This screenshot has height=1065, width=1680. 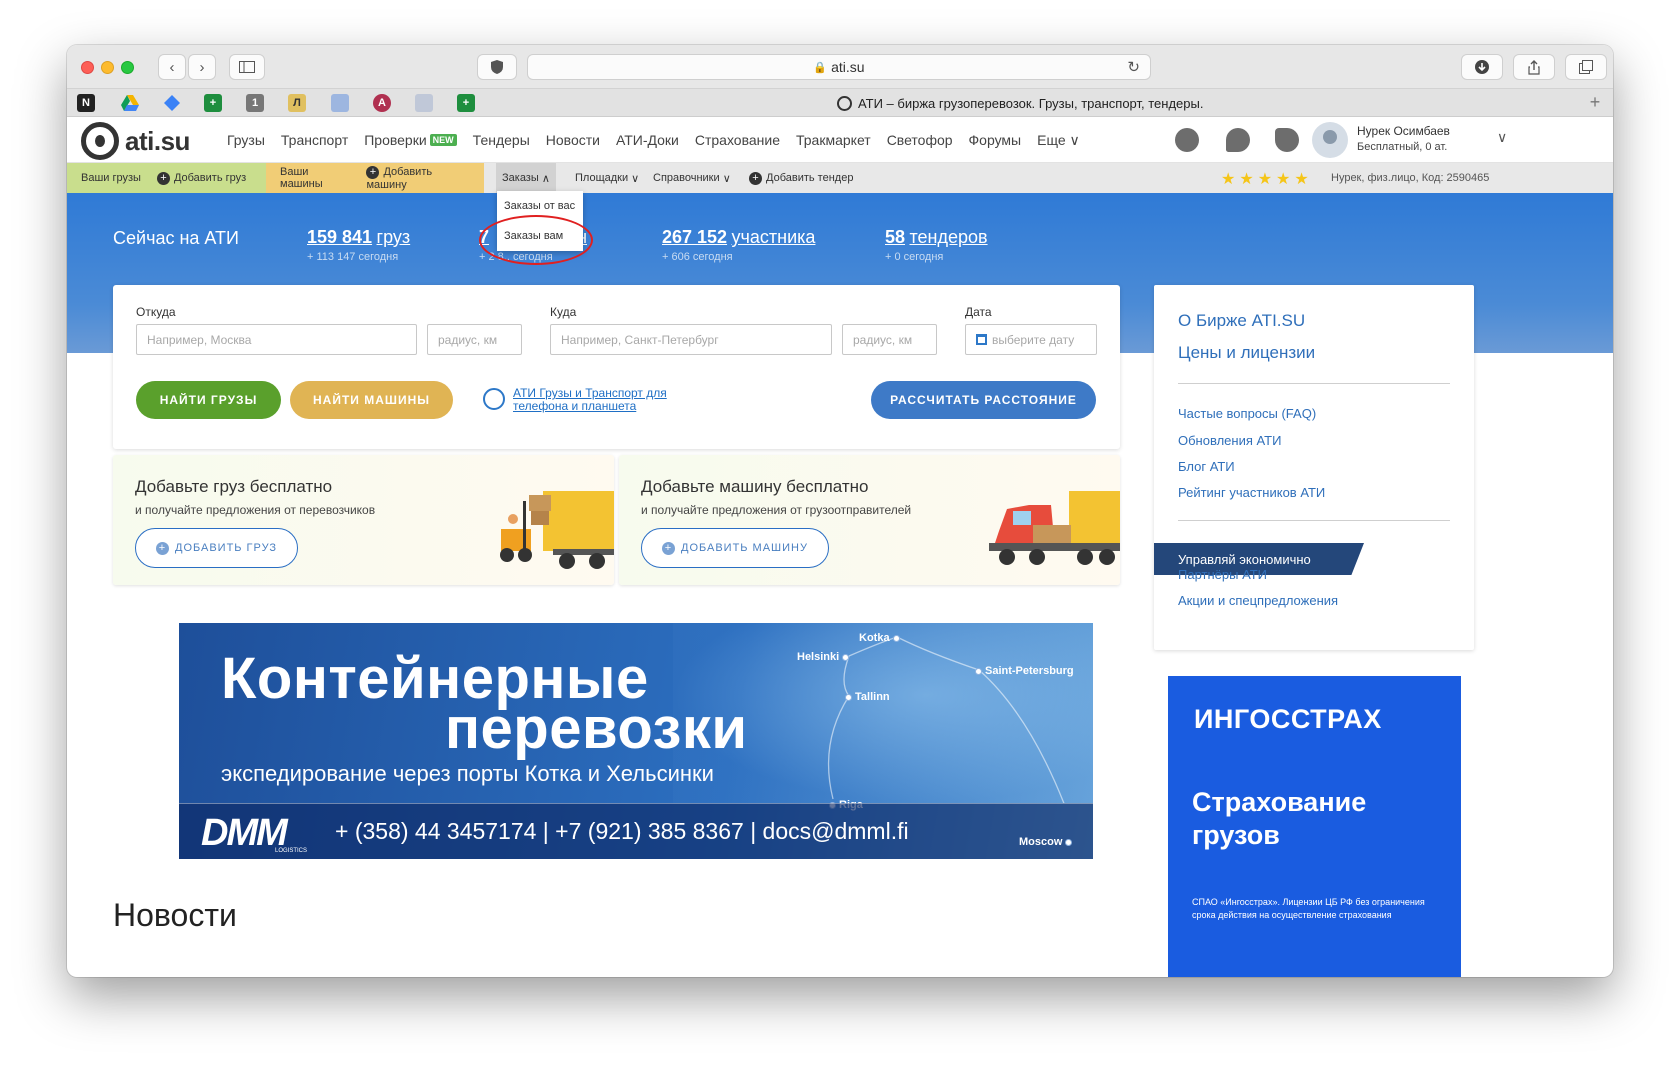 I want to click on user-search-icon, so click(x=1187, y=140).